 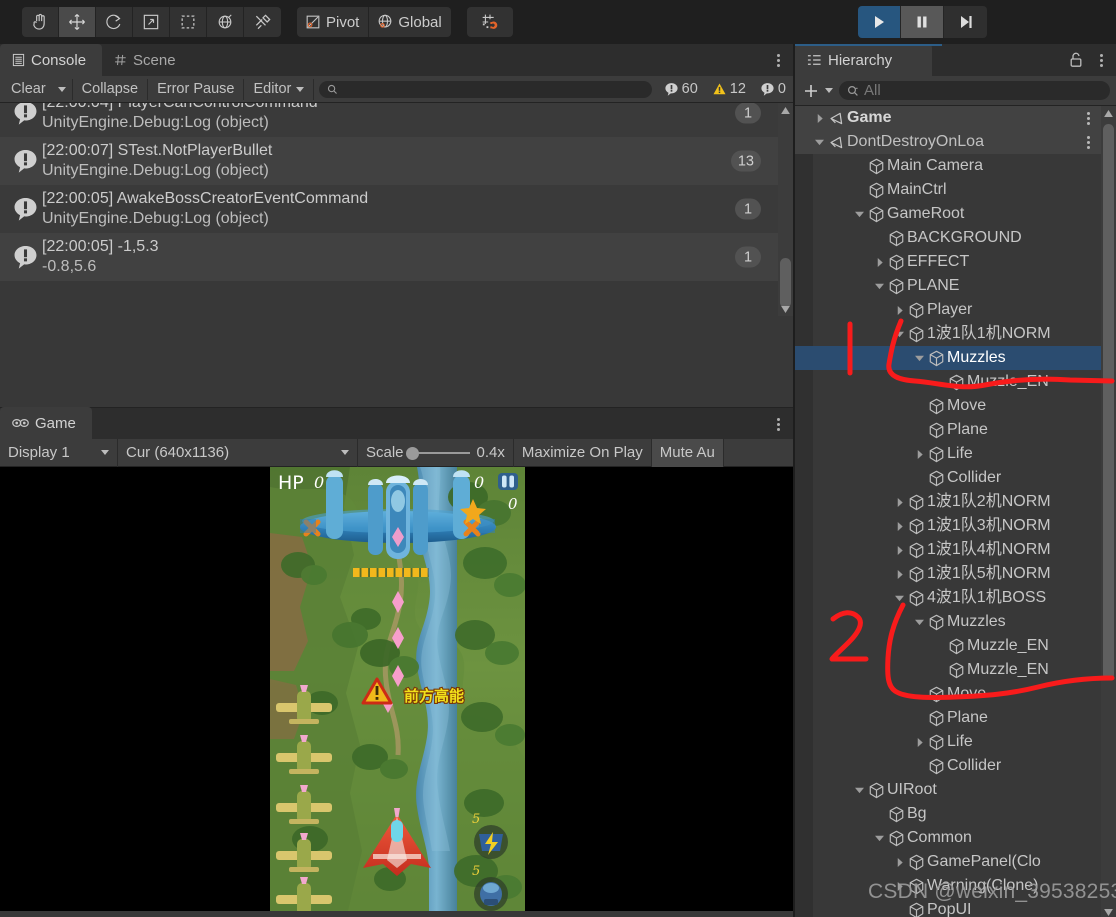 What do you see at coordinates (955, 454) in the screenshot?
I see `hierarchy-row-life: Life` at bounding box center [955, 454].